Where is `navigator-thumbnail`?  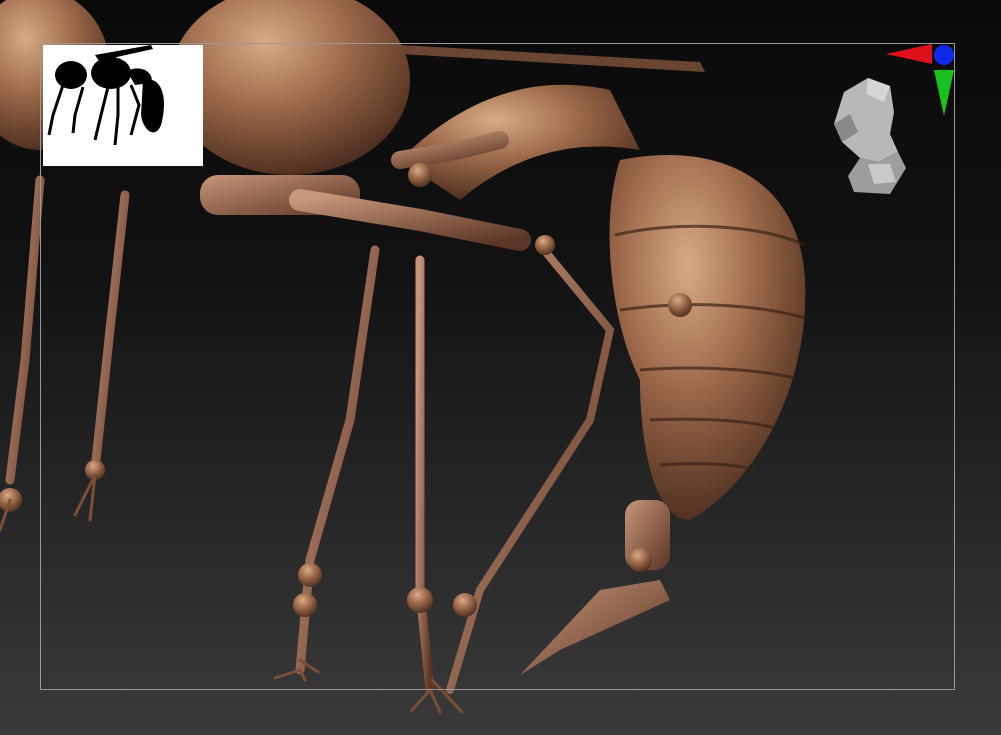
navigator-thumbnail is located at coordinates (123, 105).